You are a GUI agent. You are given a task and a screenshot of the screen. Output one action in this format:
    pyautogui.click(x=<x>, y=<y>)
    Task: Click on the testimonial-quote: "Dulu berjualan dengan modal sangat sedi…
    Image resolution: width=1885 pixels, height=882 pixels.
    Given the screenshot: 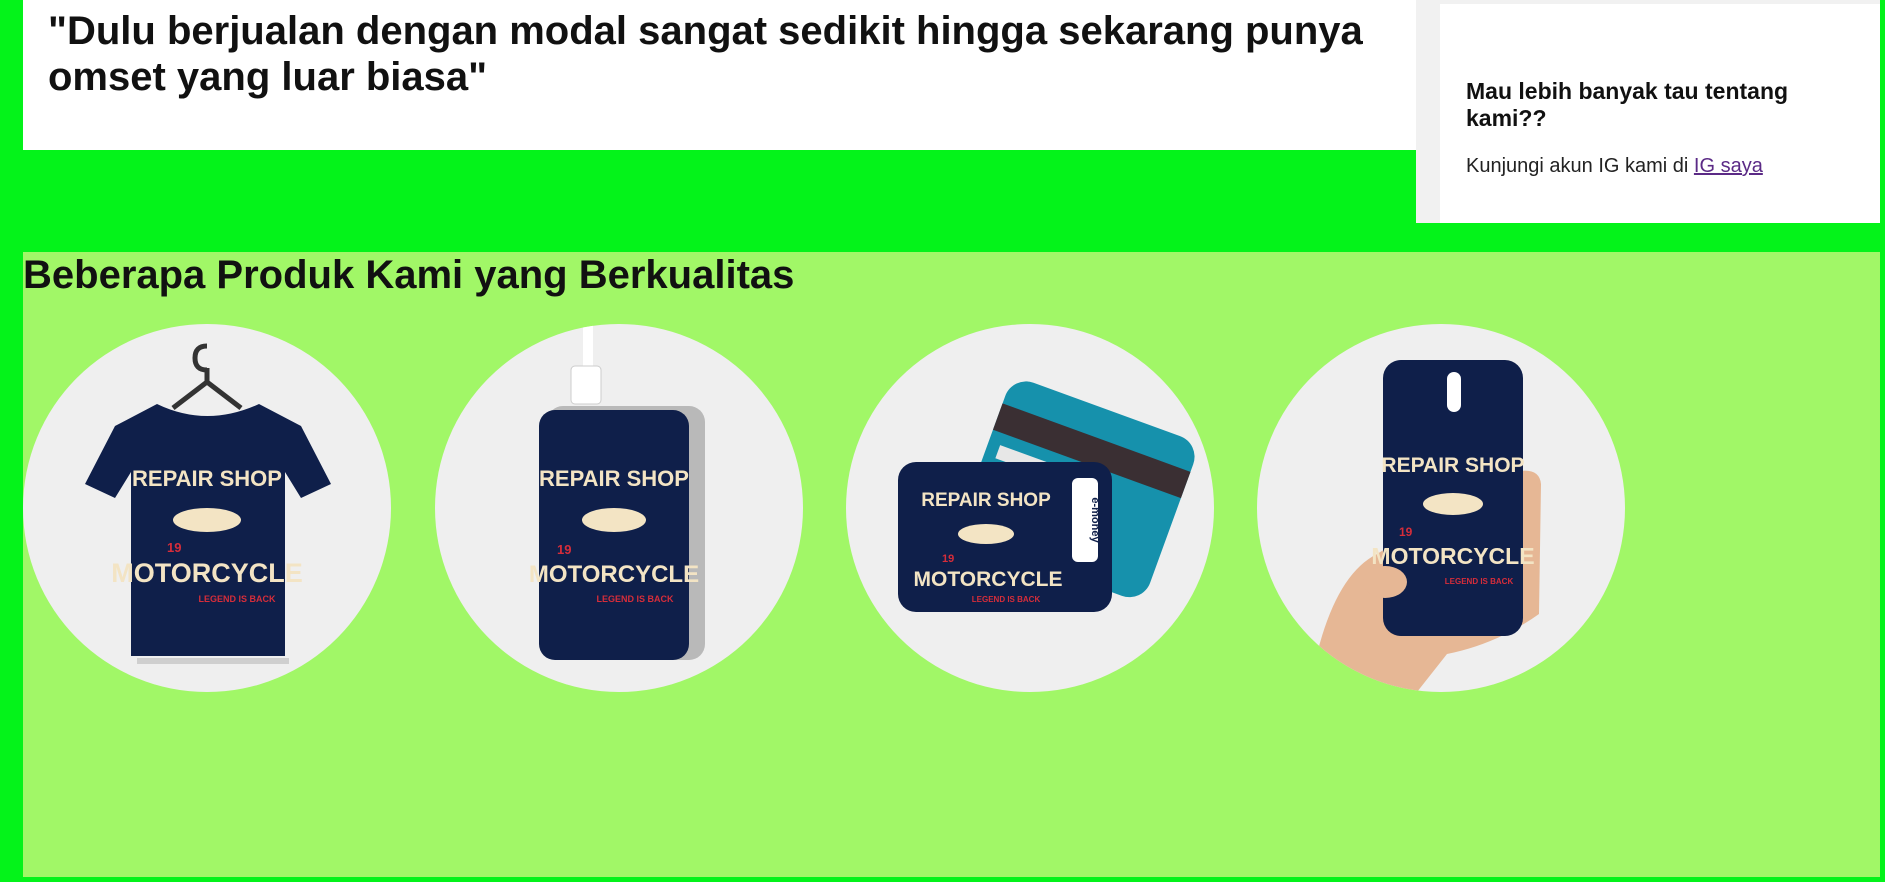 What is the action you would take?
    pyautogui.click(x=705, y=54)
    